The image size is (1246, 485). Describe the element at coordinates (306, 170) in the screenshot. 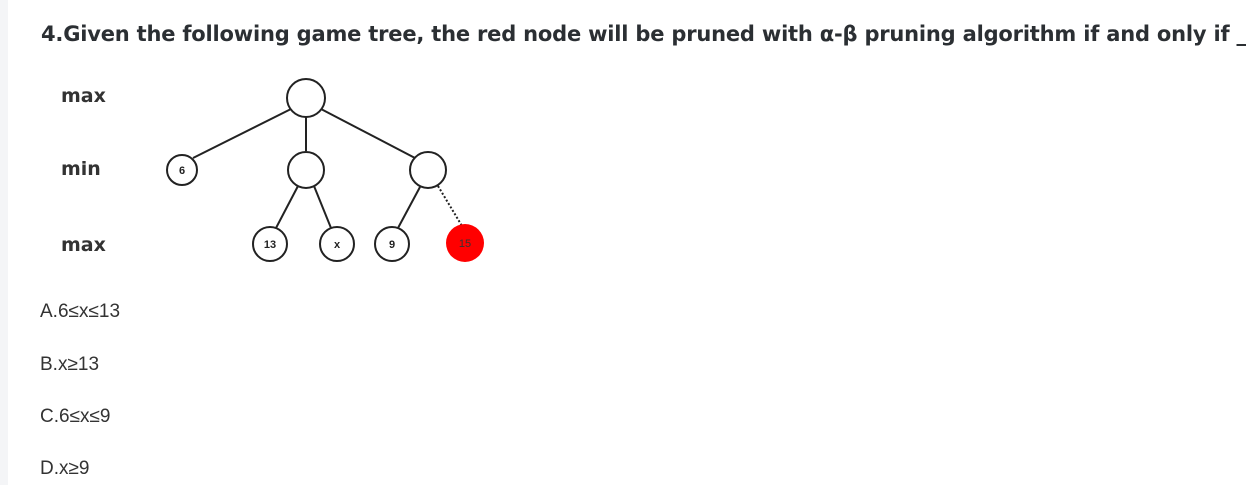

I see `min-node-middle` at that location.